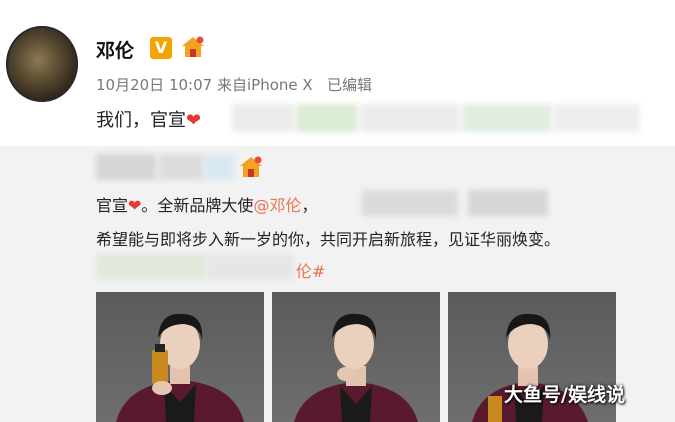  Describe the element at coordinates (277, 205) in the screenshot. I see `mention-link: @邓伦` at that location.